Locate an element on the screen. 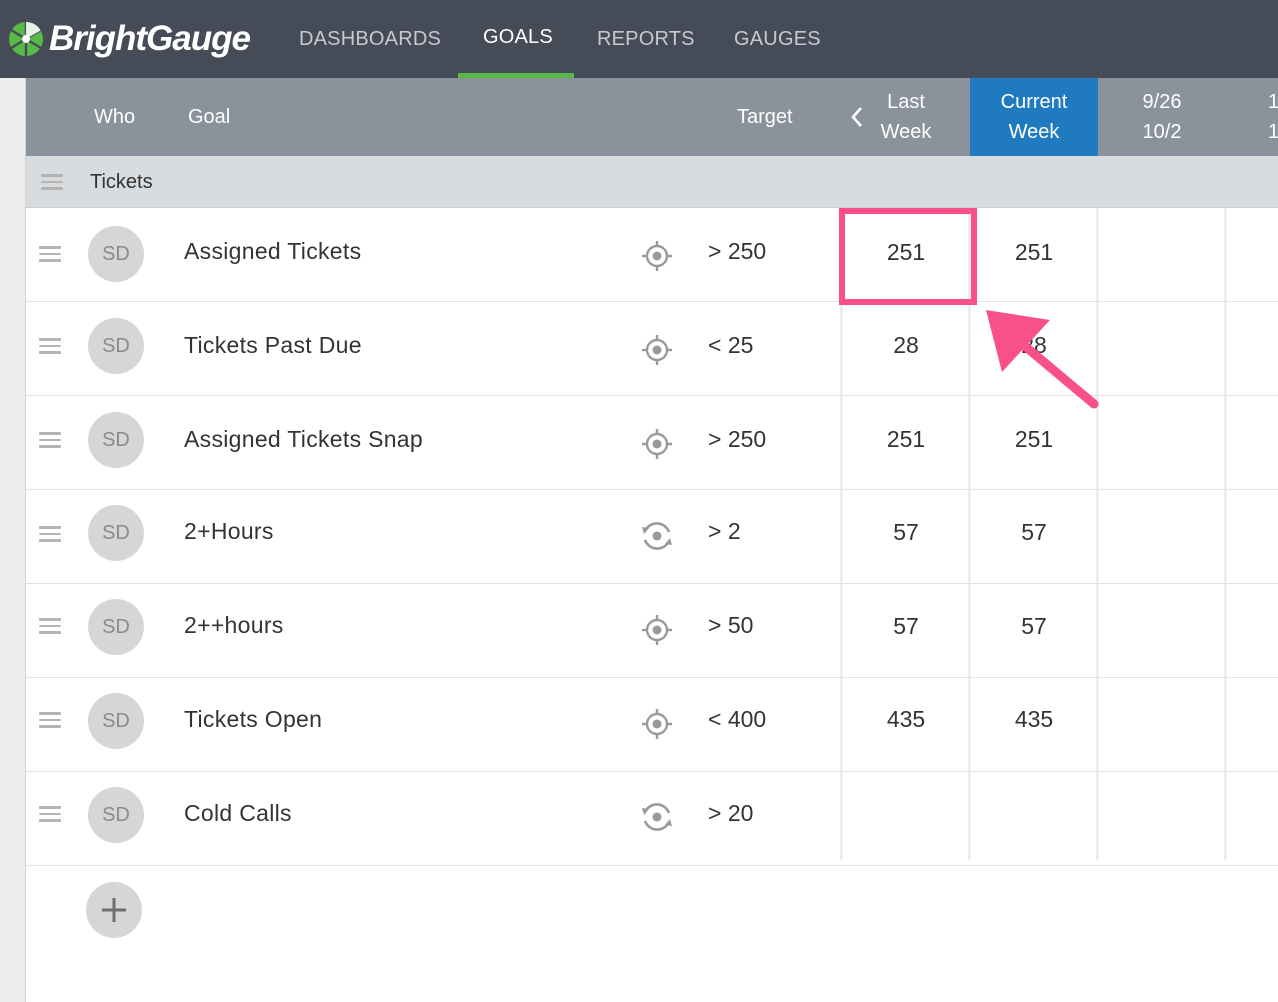 The width and height of the screenshot is (1278, 1002). section-drag-handle-icon is located at coordinates (52, 182).